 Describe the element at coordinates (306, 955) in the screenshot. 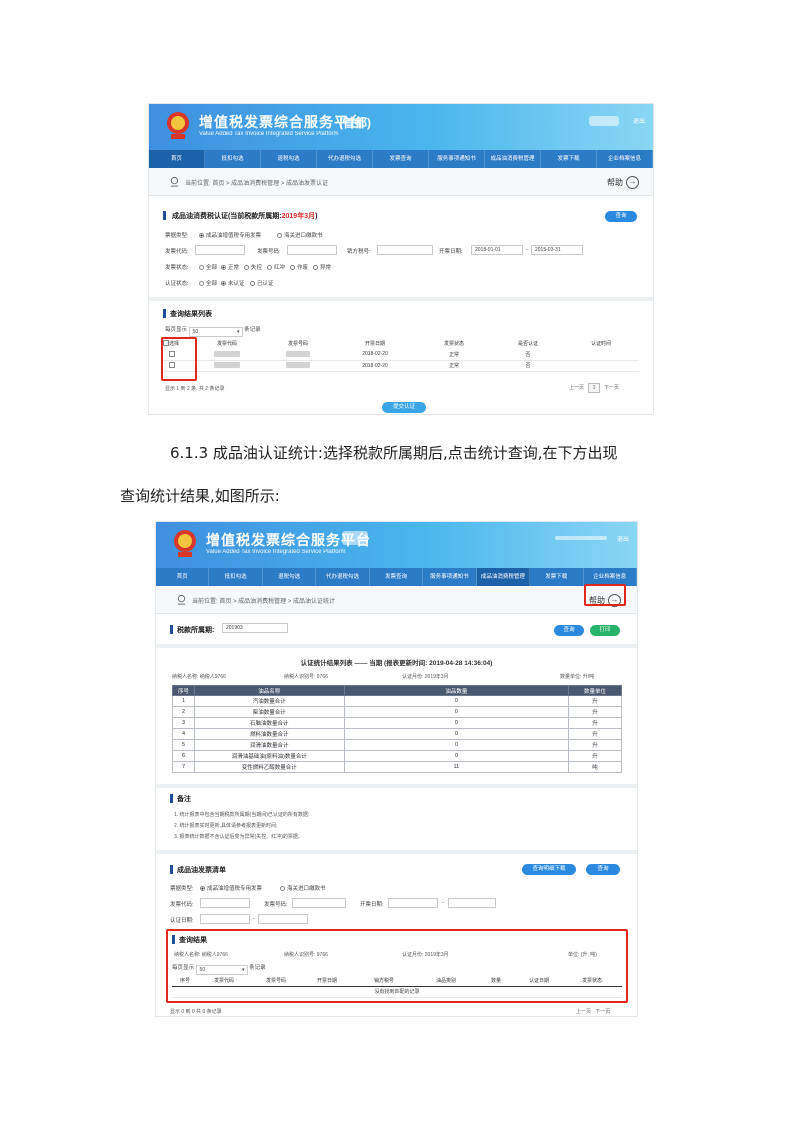

I see `taxpayer-id-2: 纳税人识别号: 9766` at that location.